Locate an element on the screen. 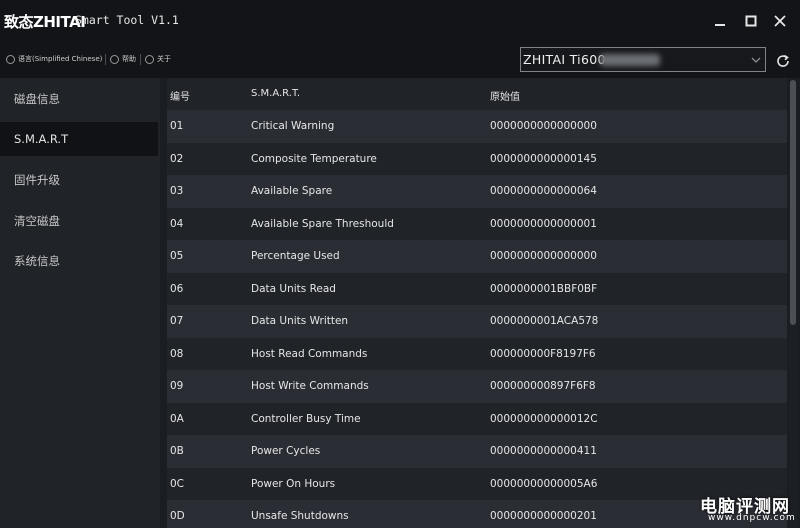 The height and width of the screenshot is (528, 800). row-raw-value: 0000000000000001 is located at coordinates (543, 223).